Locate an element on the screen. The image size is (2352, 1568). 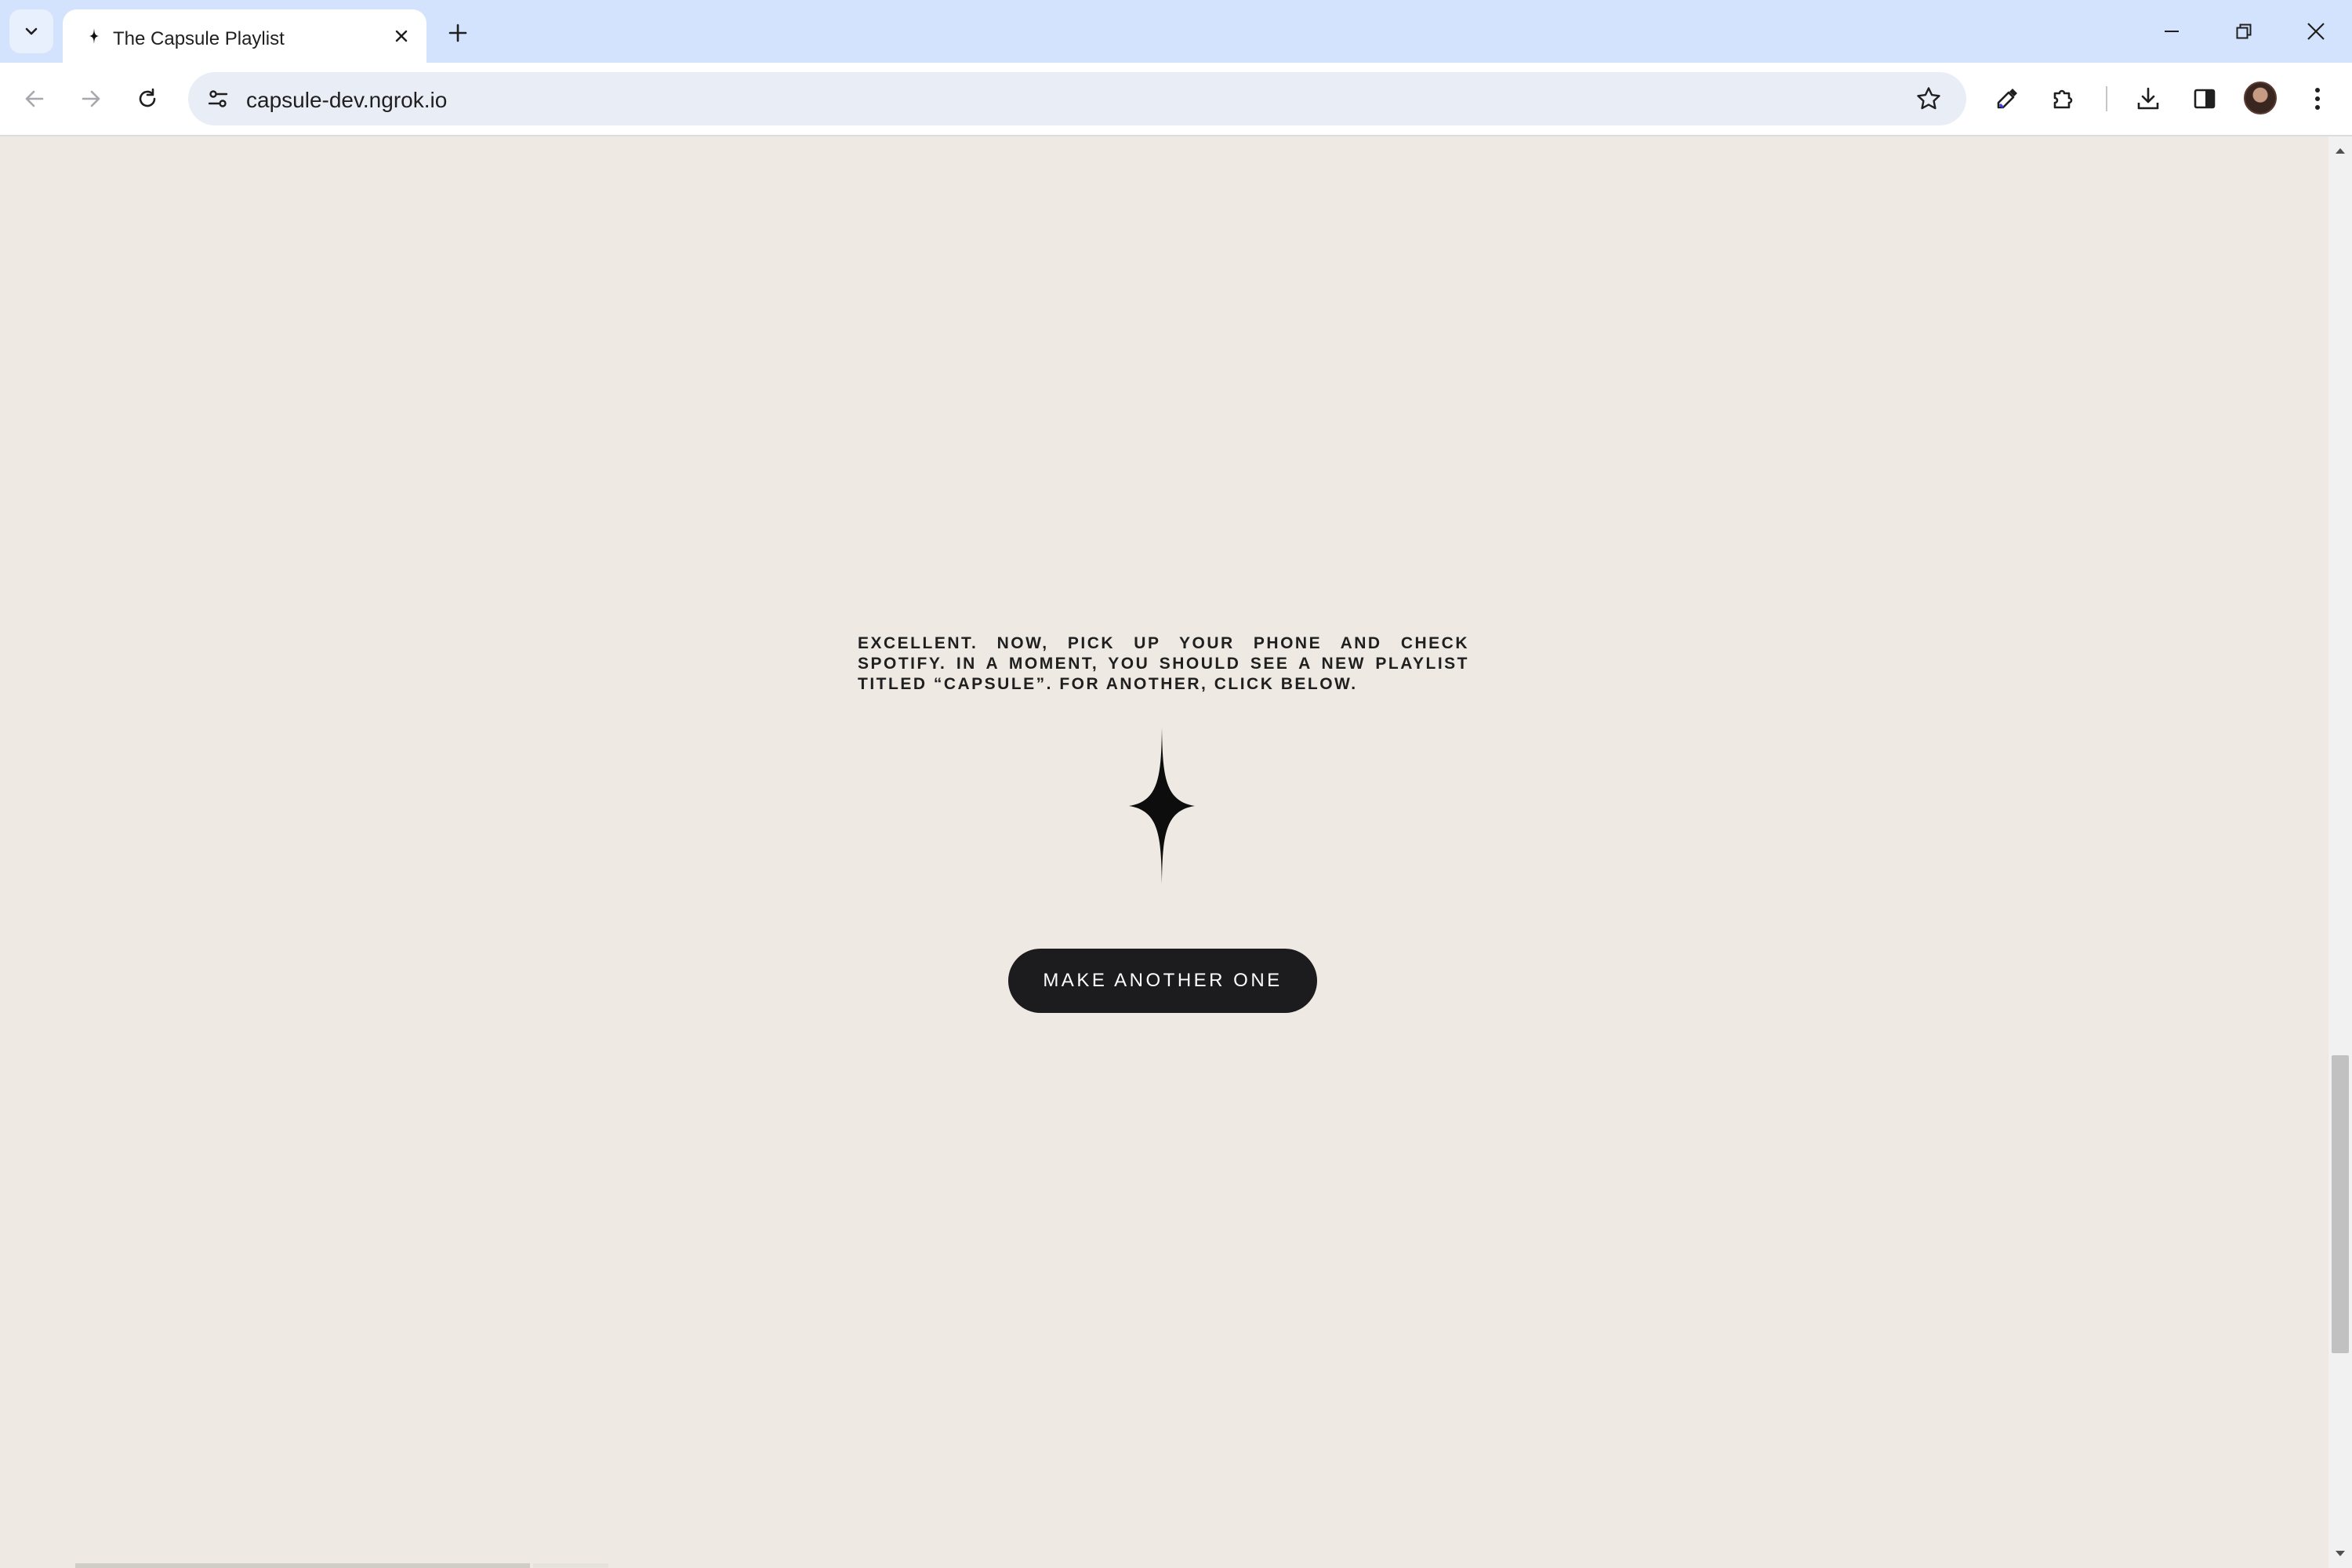
plus-icon is located at coordinates (457, 33).